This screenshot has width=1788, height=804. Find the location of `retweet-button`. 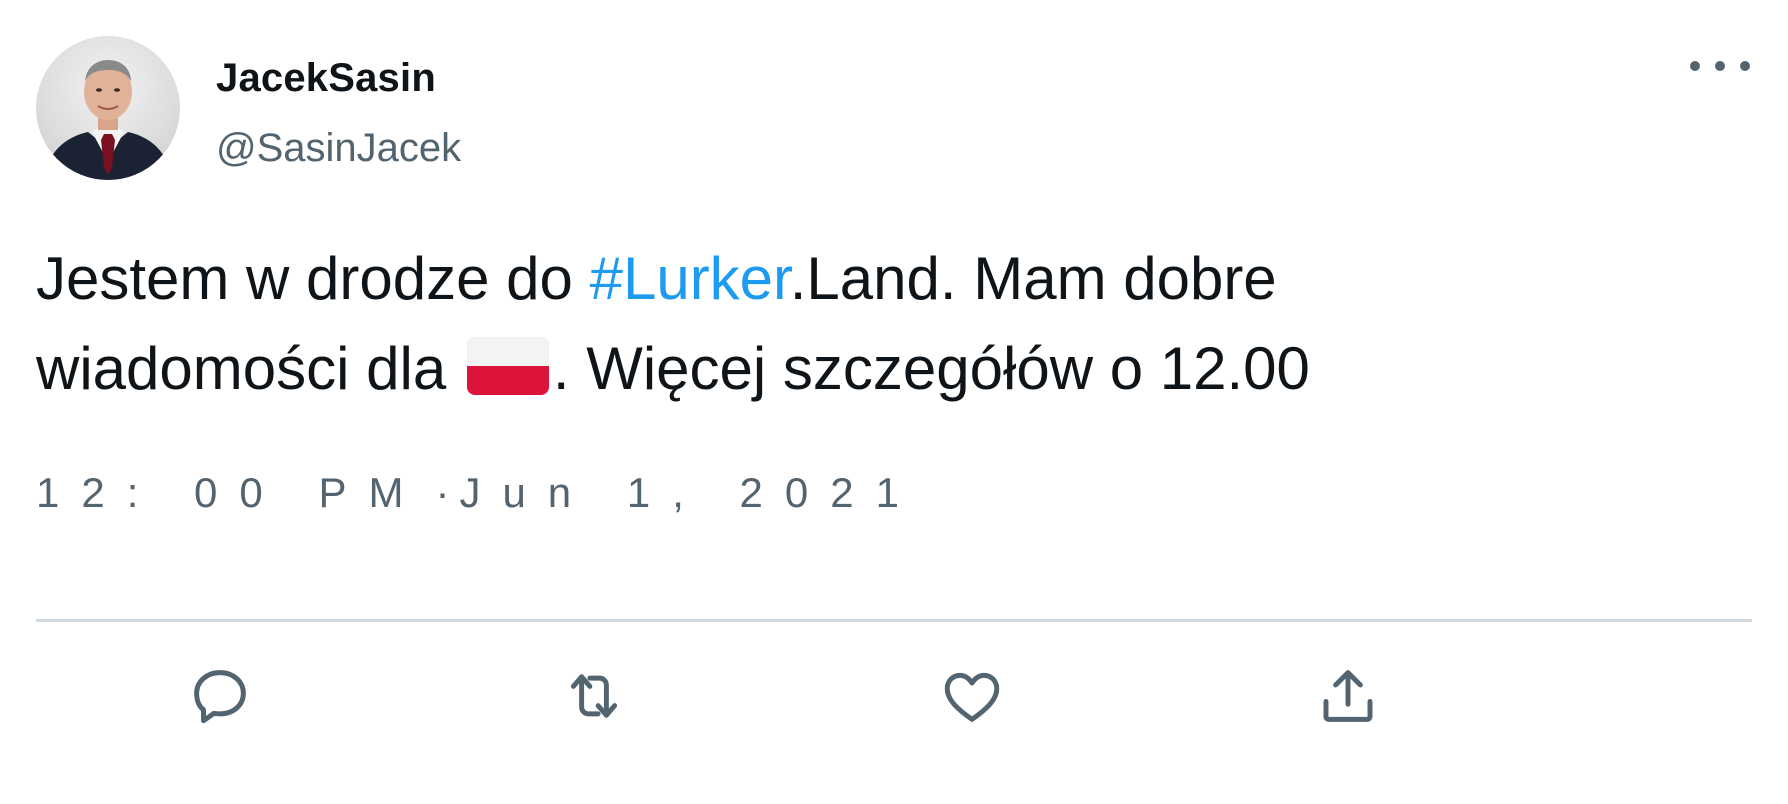

retweet-button is located at coordinates (594, 696).